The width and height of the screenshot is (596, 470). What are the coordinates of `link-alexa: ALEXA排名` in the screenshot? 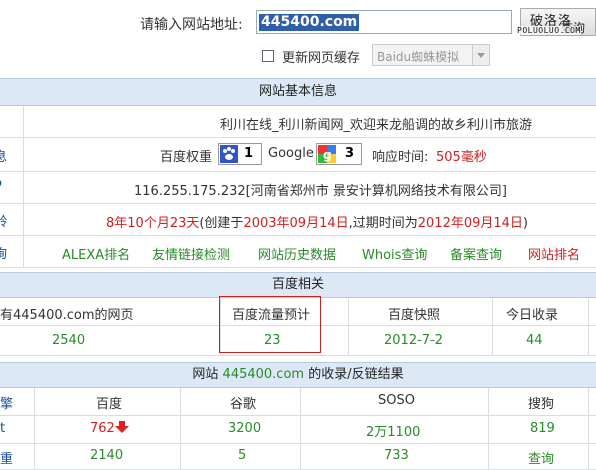 It's located at (96, 253).